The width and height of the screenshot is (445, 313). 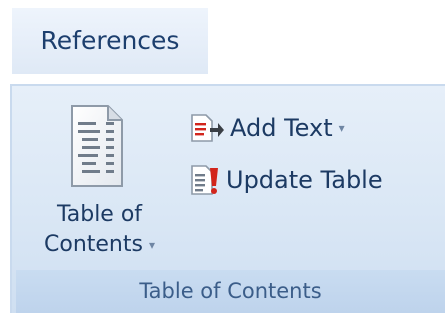 I want to click on toc-label-line2: Contents, so click(x=93, y=244).